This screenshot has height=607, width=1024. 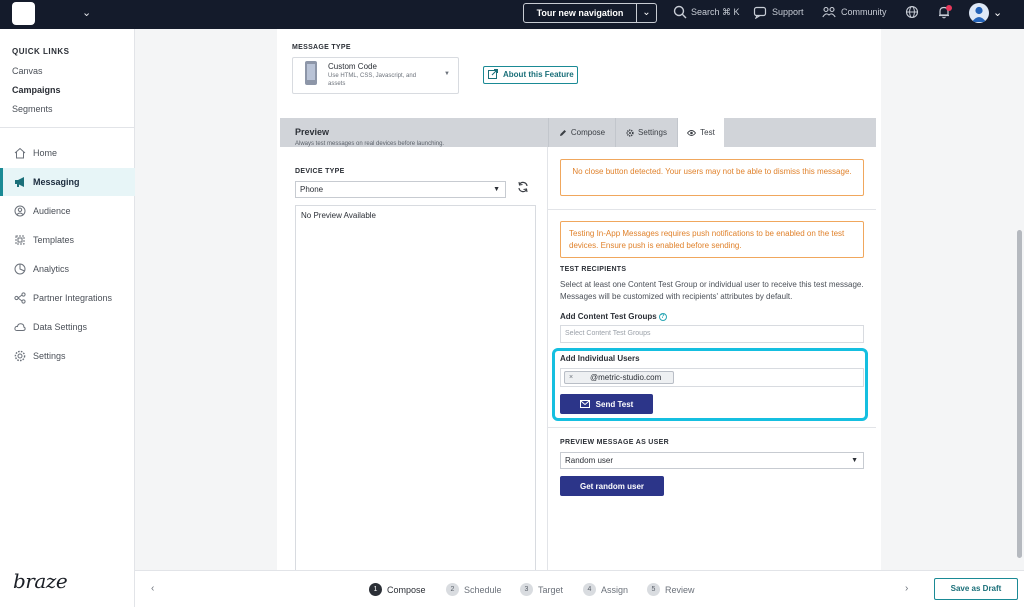 I want to click on recipient-chip: × @metric-studio.com, so click(x=619, y=377).